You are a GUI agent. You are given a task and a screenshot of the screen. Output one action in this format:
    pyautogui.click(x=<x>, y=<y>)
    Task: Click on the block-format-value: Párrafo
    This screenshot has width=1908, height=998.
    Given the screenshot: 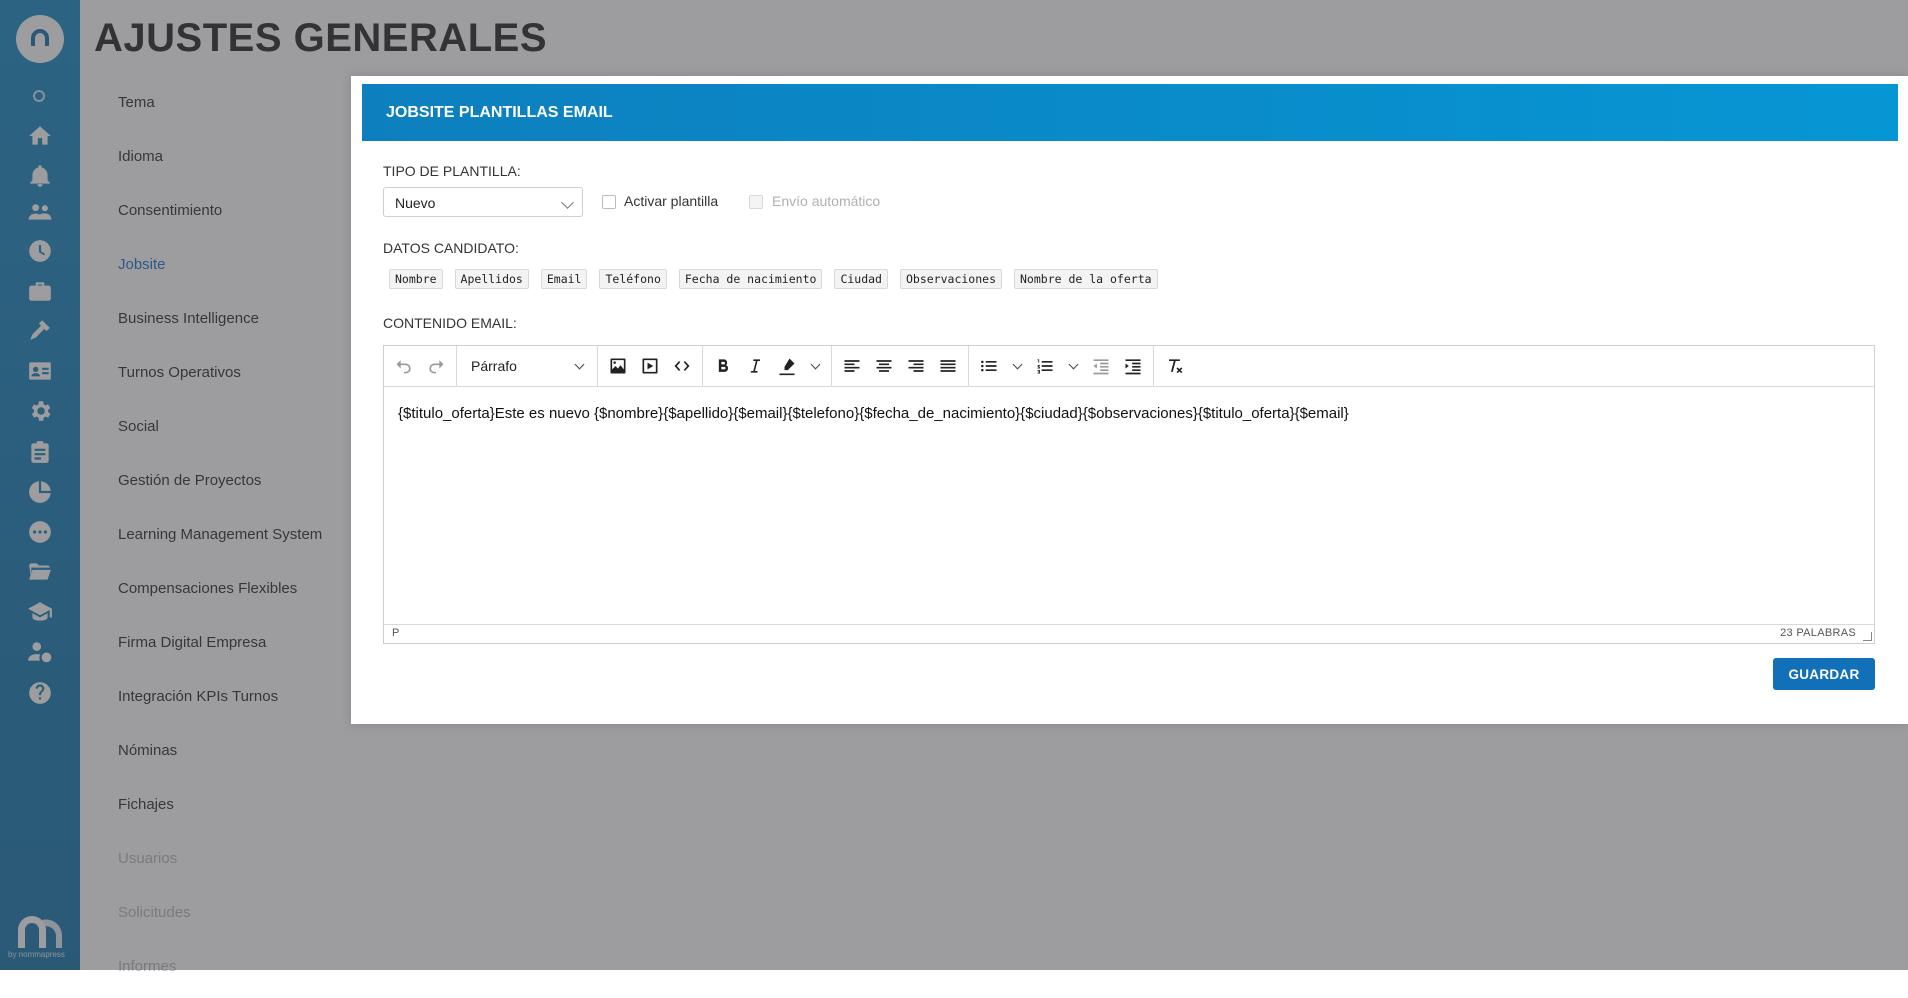 What is the action you would take?
    pyautogui.click(x=494, y=366)
    